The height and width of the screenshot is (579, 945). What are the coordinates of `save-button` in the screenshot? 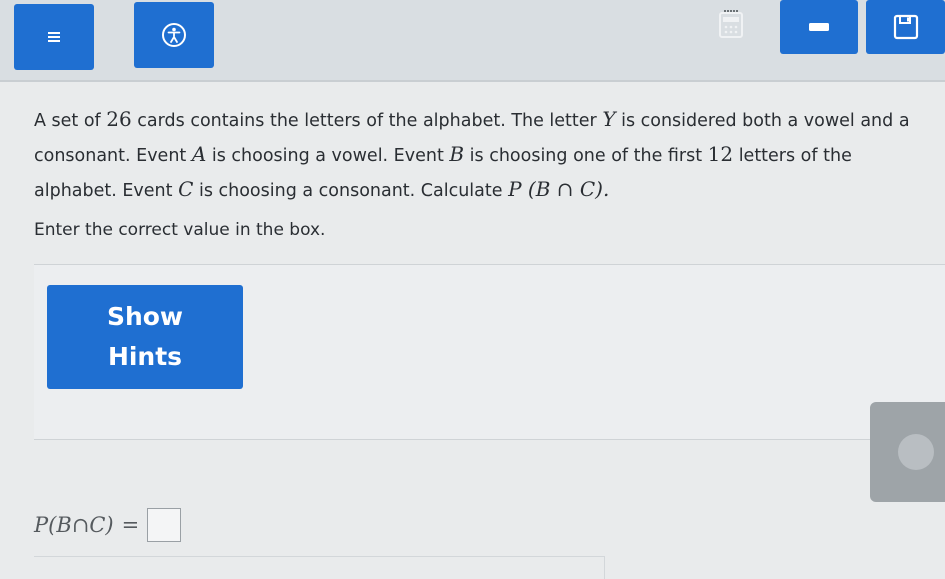 It's located at (905, 27).